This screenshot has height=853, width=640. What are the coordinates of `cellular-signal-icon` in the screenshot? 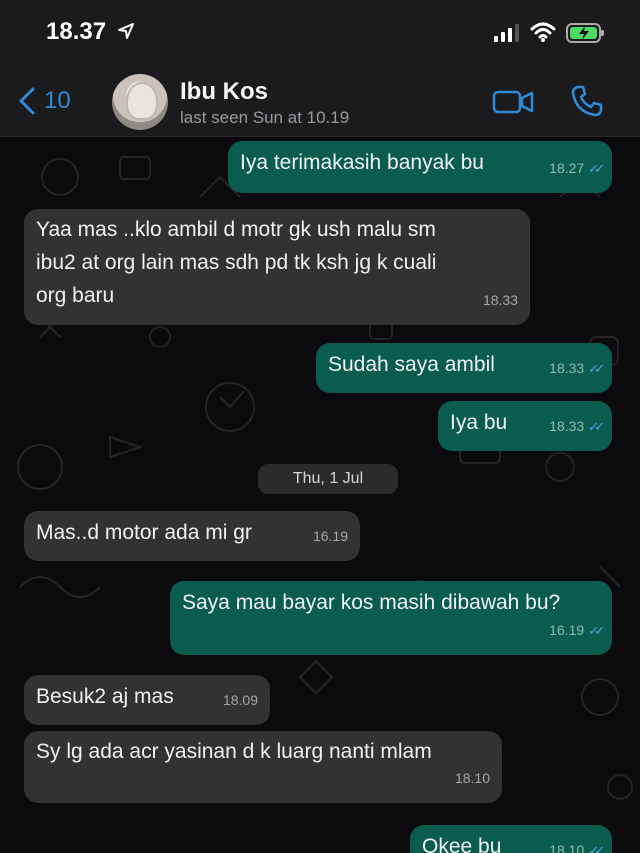 It's located at (506, 33).